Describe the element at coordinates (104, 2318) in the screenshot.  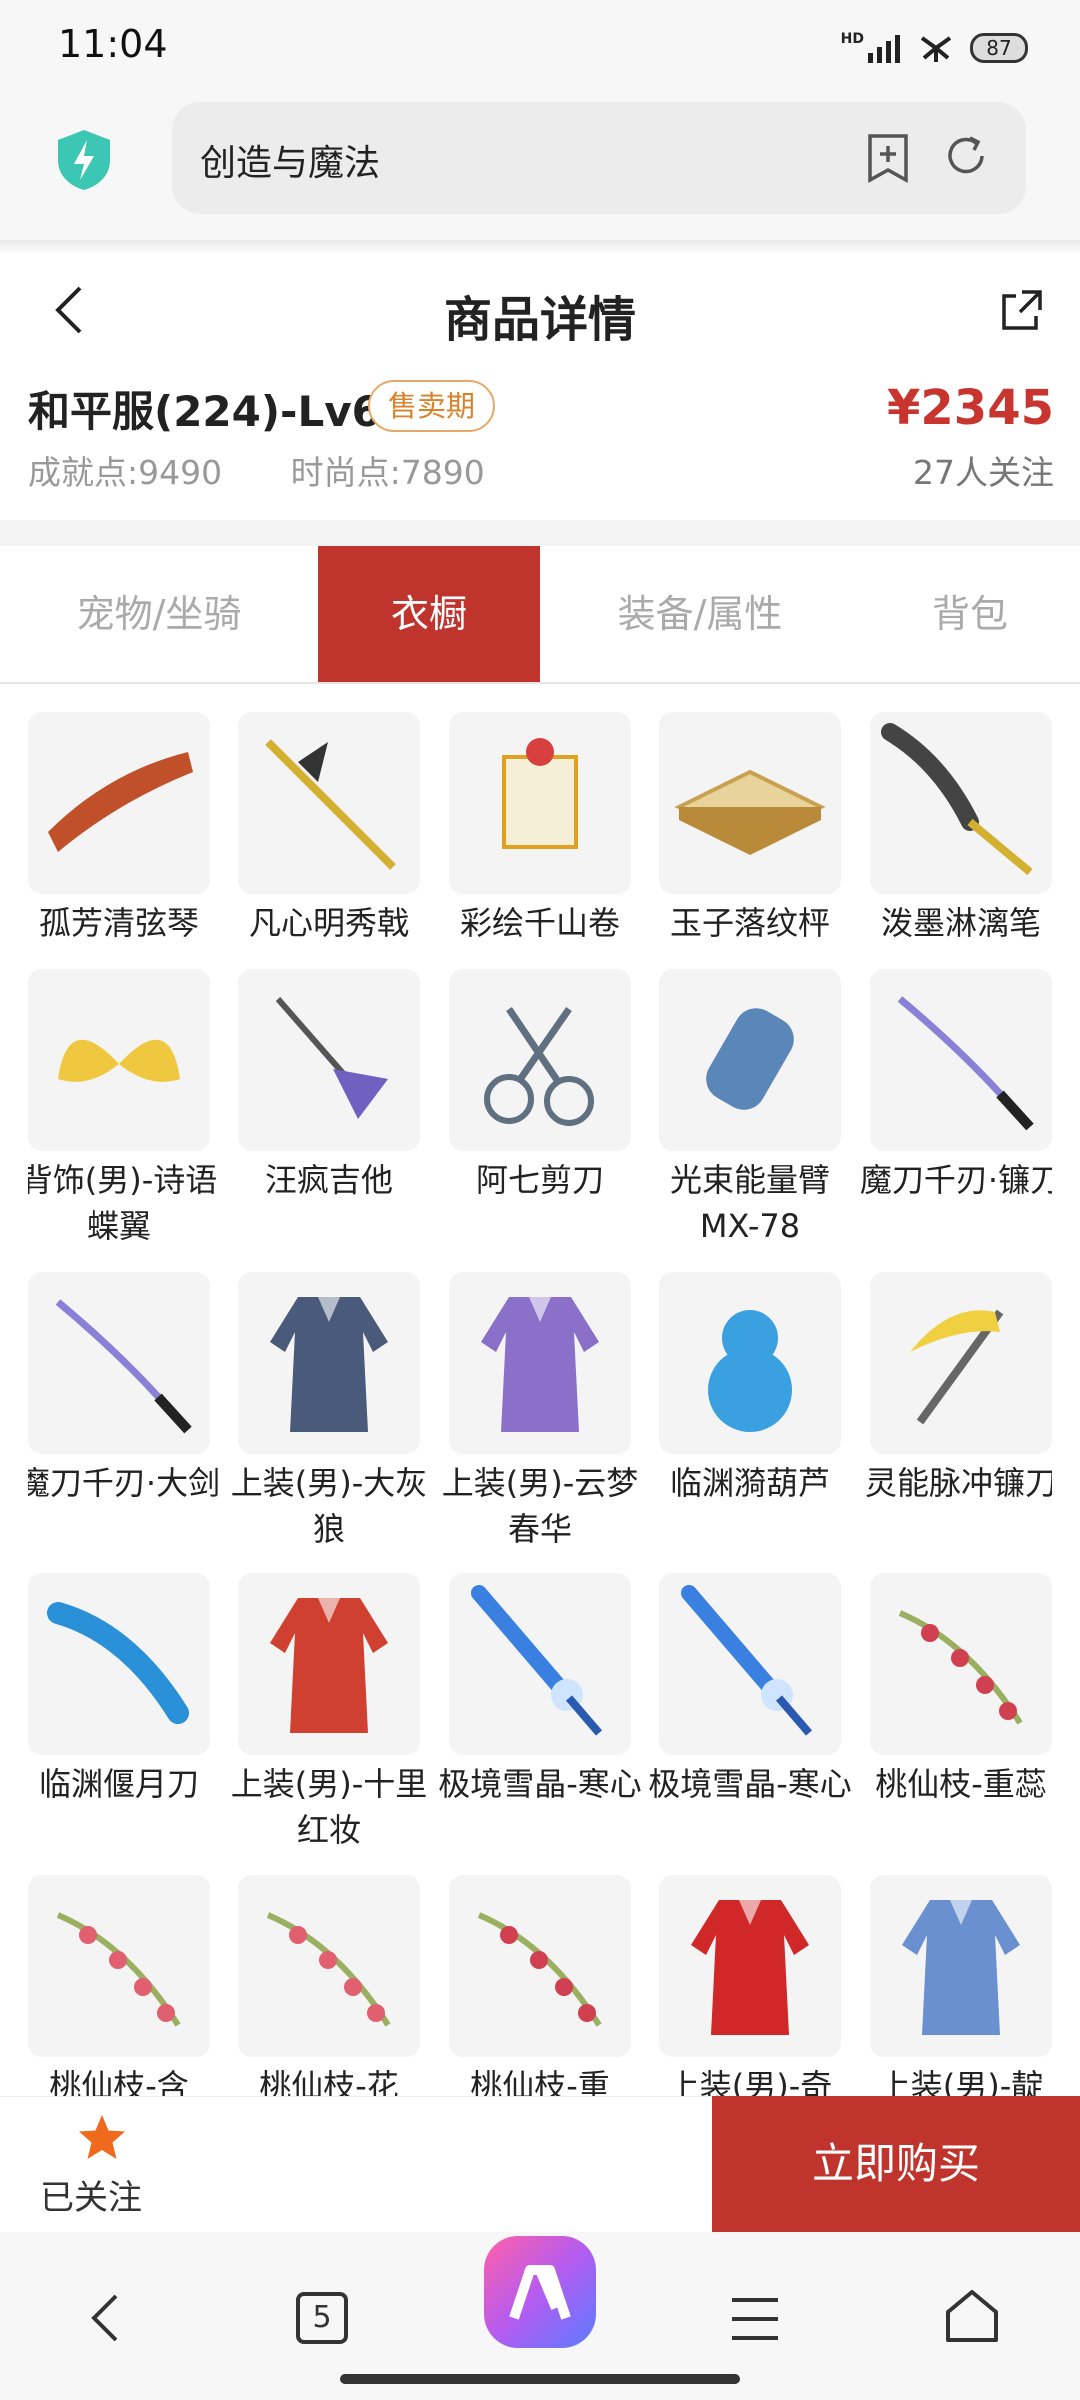
I see `nav-back-icon` at that location.